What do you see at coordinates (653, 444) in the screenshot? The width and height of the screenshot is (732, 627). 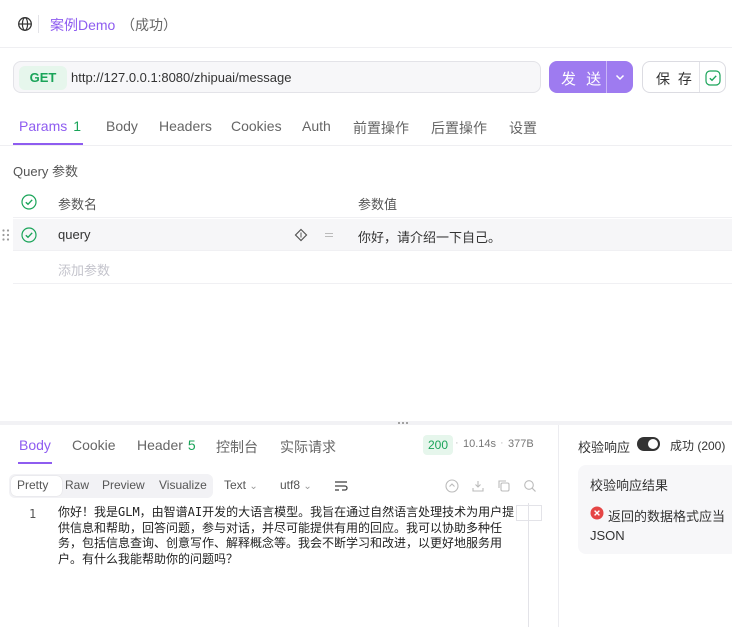 I see `toggle-knob` at bounding box center [653, 444].